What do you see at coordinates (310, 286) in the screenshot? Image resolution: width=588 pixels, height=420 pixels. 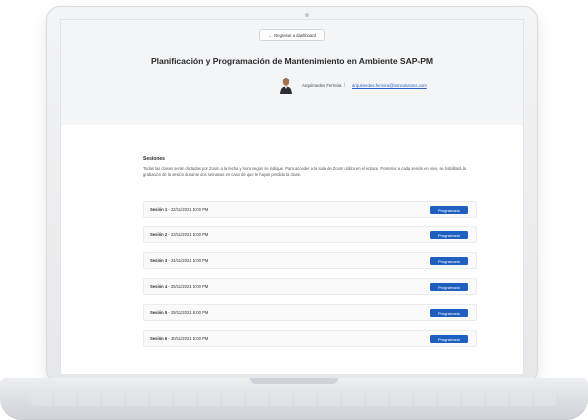 I see `session-row: Sesión 4 - 25/11/2021 5:00 PM Programado` at bounding box center [310, 286].